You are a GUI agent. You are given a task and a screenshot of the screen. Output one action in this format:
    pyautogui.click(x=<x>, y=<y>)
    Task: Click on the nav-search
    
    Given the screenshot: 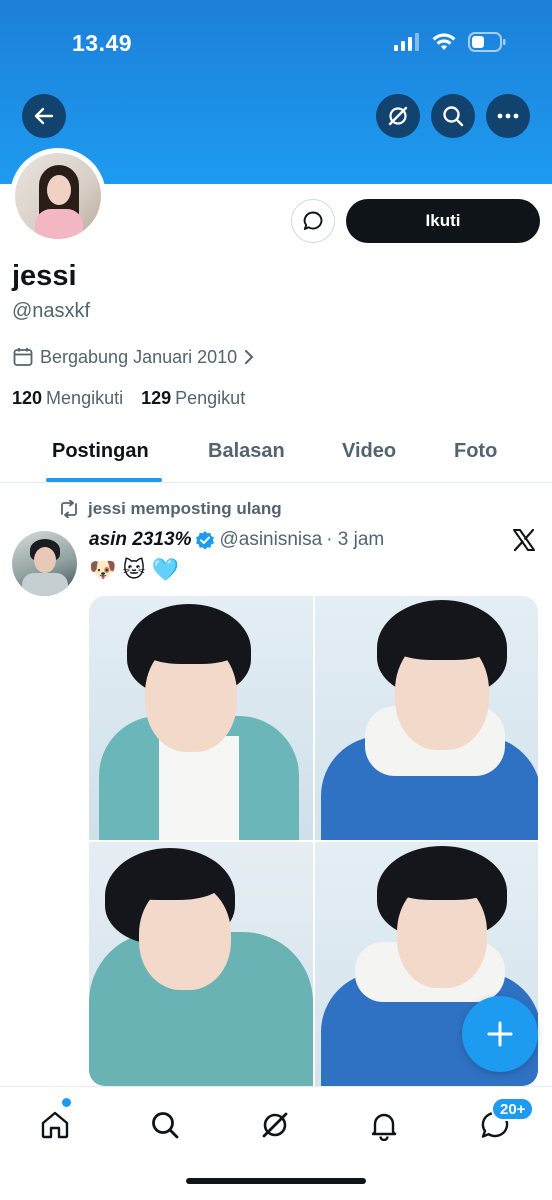 What is the action you would take?
    pyautogui.click(x=165, y=1125)
    